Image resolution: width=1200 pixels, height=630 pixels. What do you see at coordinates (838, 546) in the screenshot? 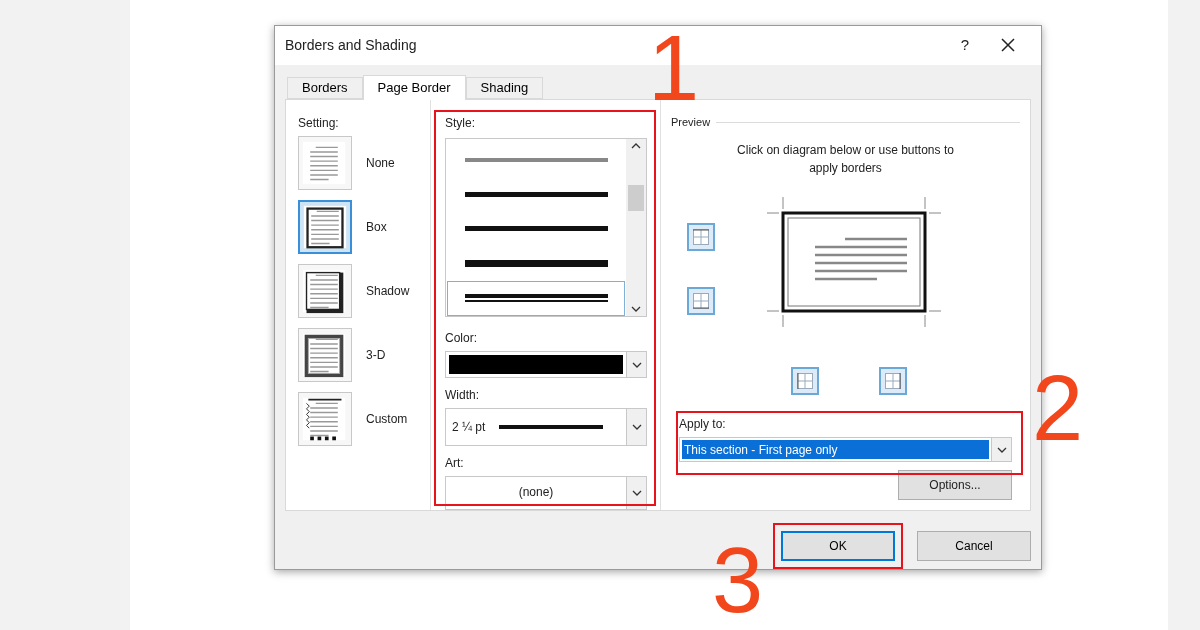
I see `ok-button: OK` at bounding box center [838, 546].